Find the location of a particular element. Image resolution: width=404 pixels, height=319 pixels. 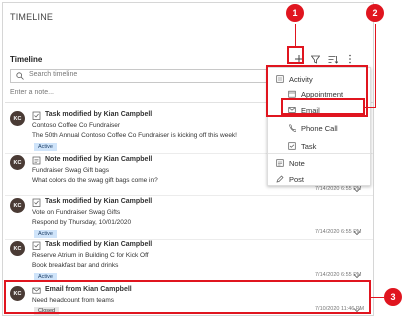

panel-title: TIMELINE is located at coordinates (32, 17).